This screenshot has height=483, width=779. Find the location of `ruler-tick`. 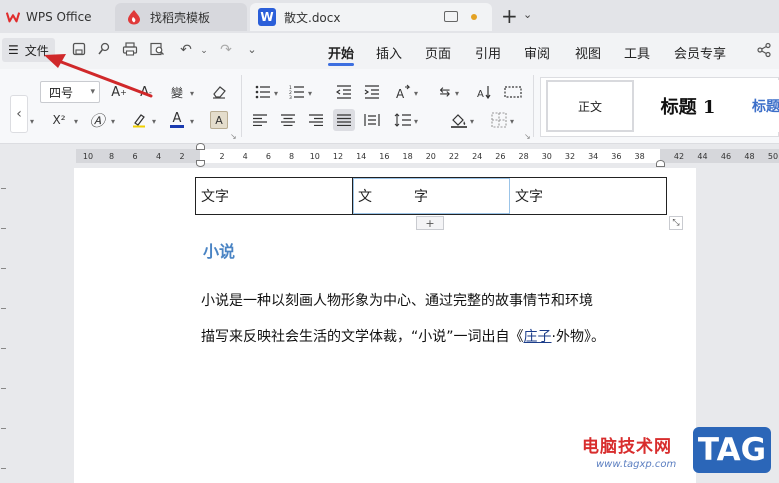

ruler-tick is located at coordinates (3, 188).